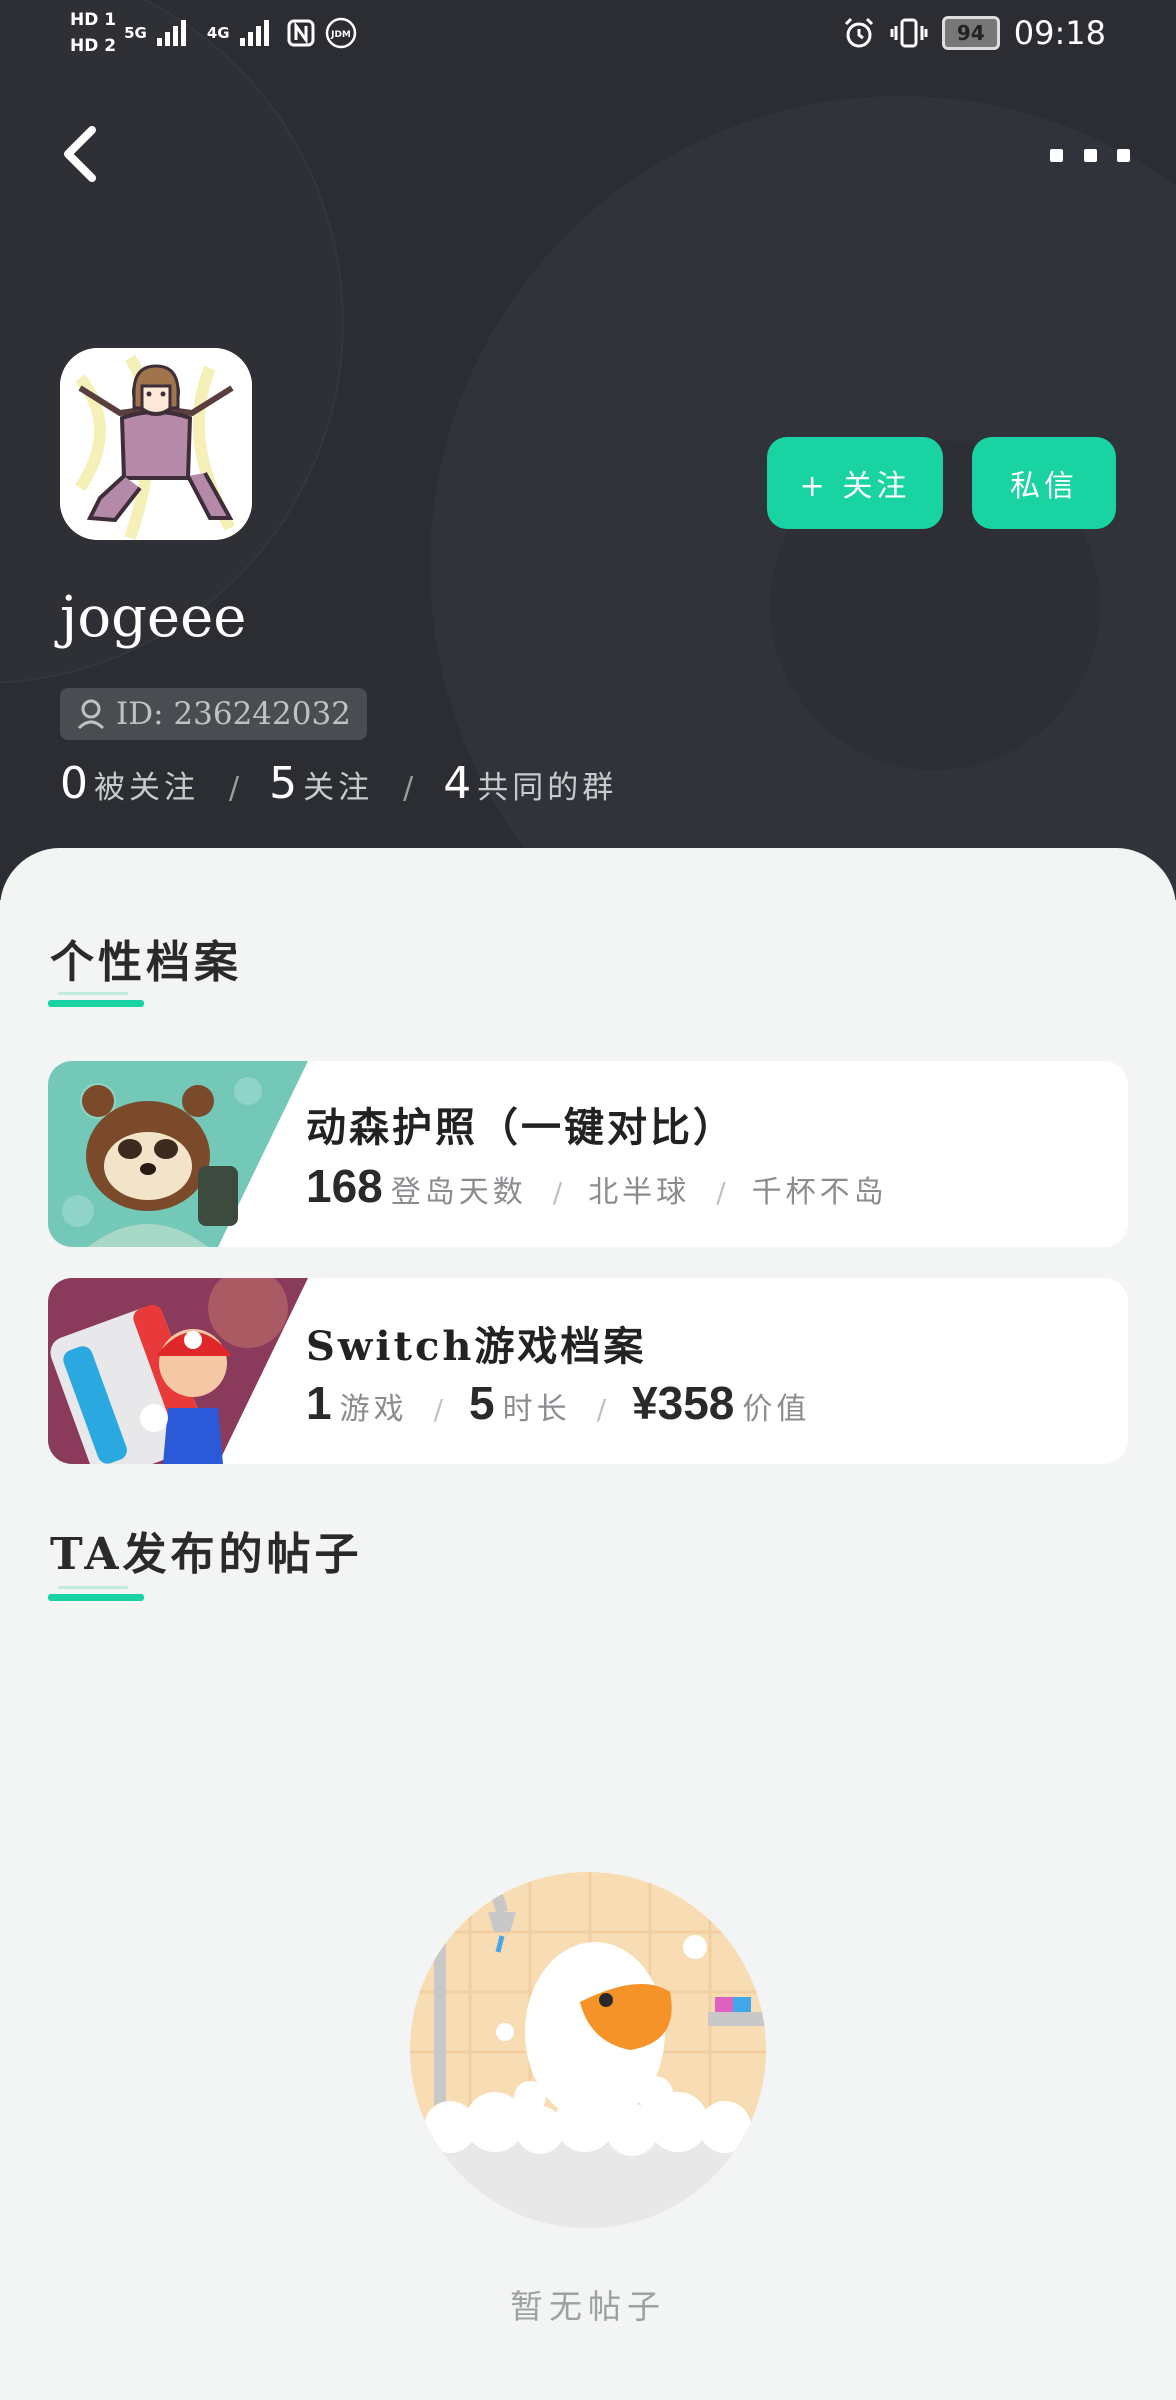 The height and width of the screenshot is (2400, 1176). I want to click on back-button, so click(86, 155).